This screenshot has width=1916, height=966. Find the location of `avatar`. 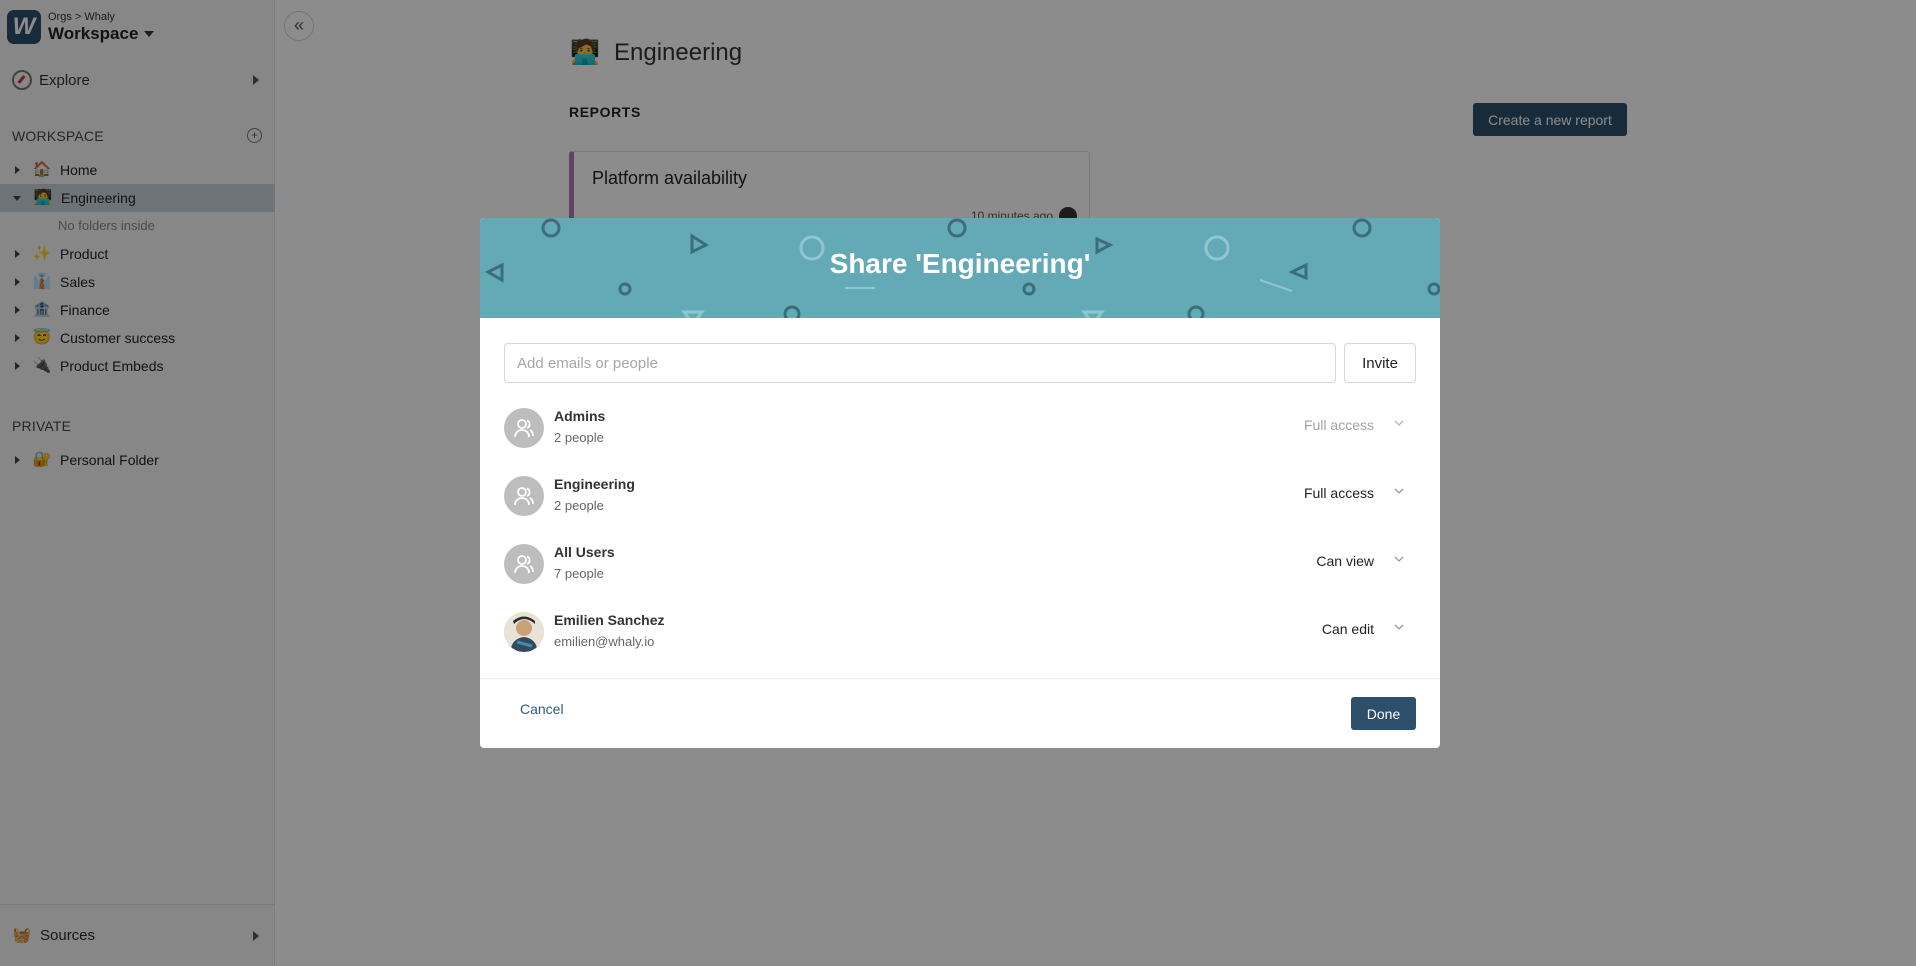

avatar is located at coordinates (524, 632).